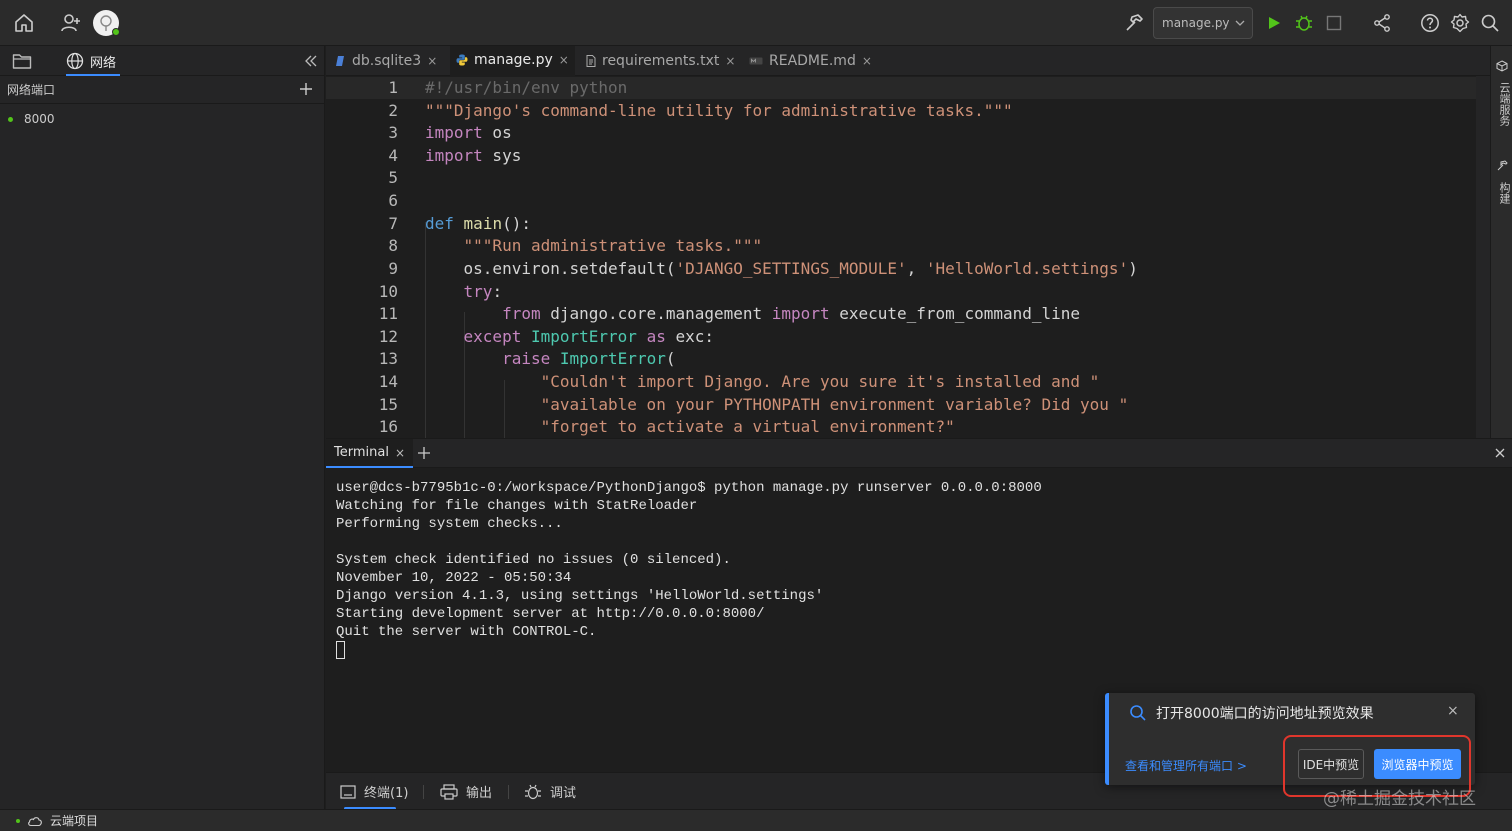 Image resolution: width=1512 pixels, height=831 pixels. Describe the element at coordinates (162, 119) in the screenshot. I see `port-list-item: 8000` at that location.